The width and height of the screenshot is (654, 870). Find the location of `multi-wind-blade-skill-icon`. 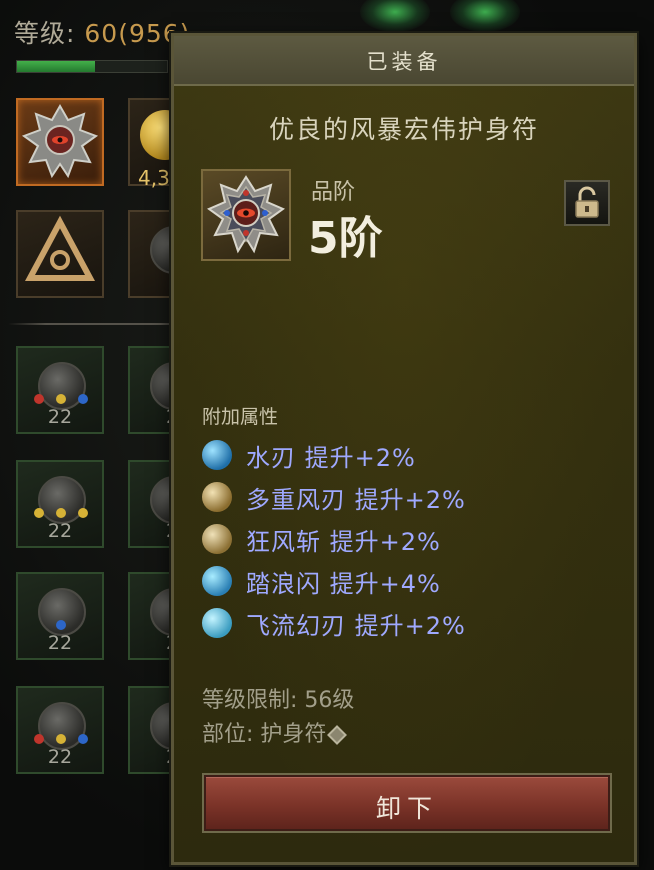

multi-wind-blade-skill-icon is located at coordinates (217, 497).